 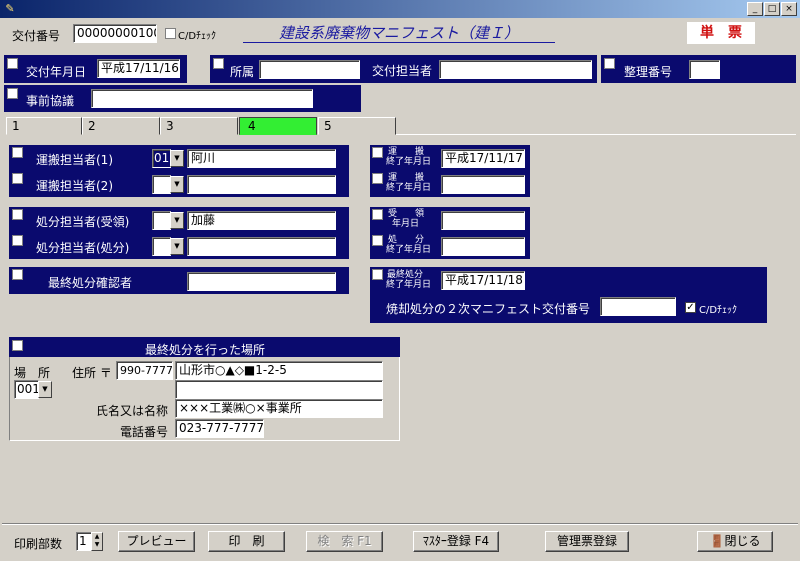 I want to click on disposal-process-dropdown: ▼, so click(x=177, y=246).